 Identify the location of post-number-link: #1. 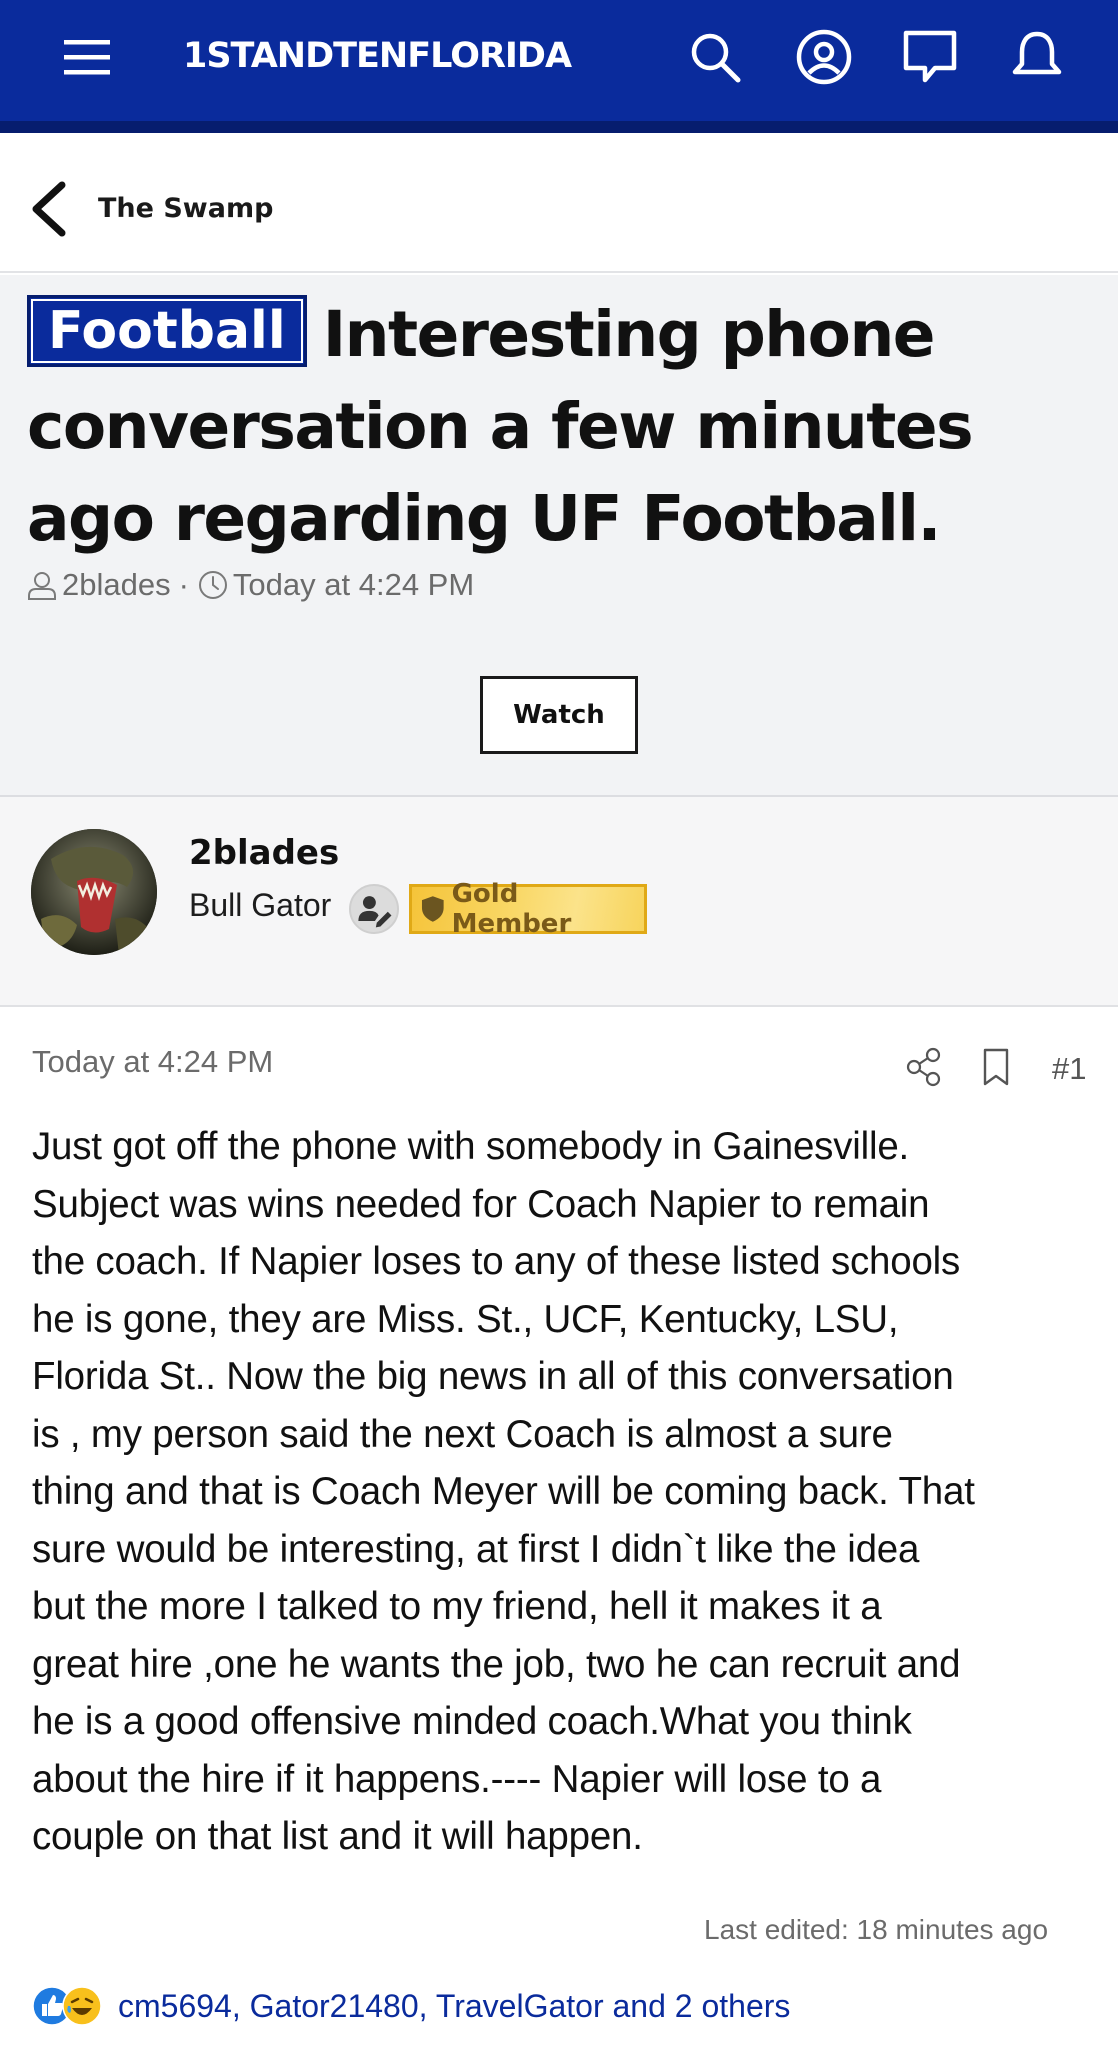
(1069, 1069).